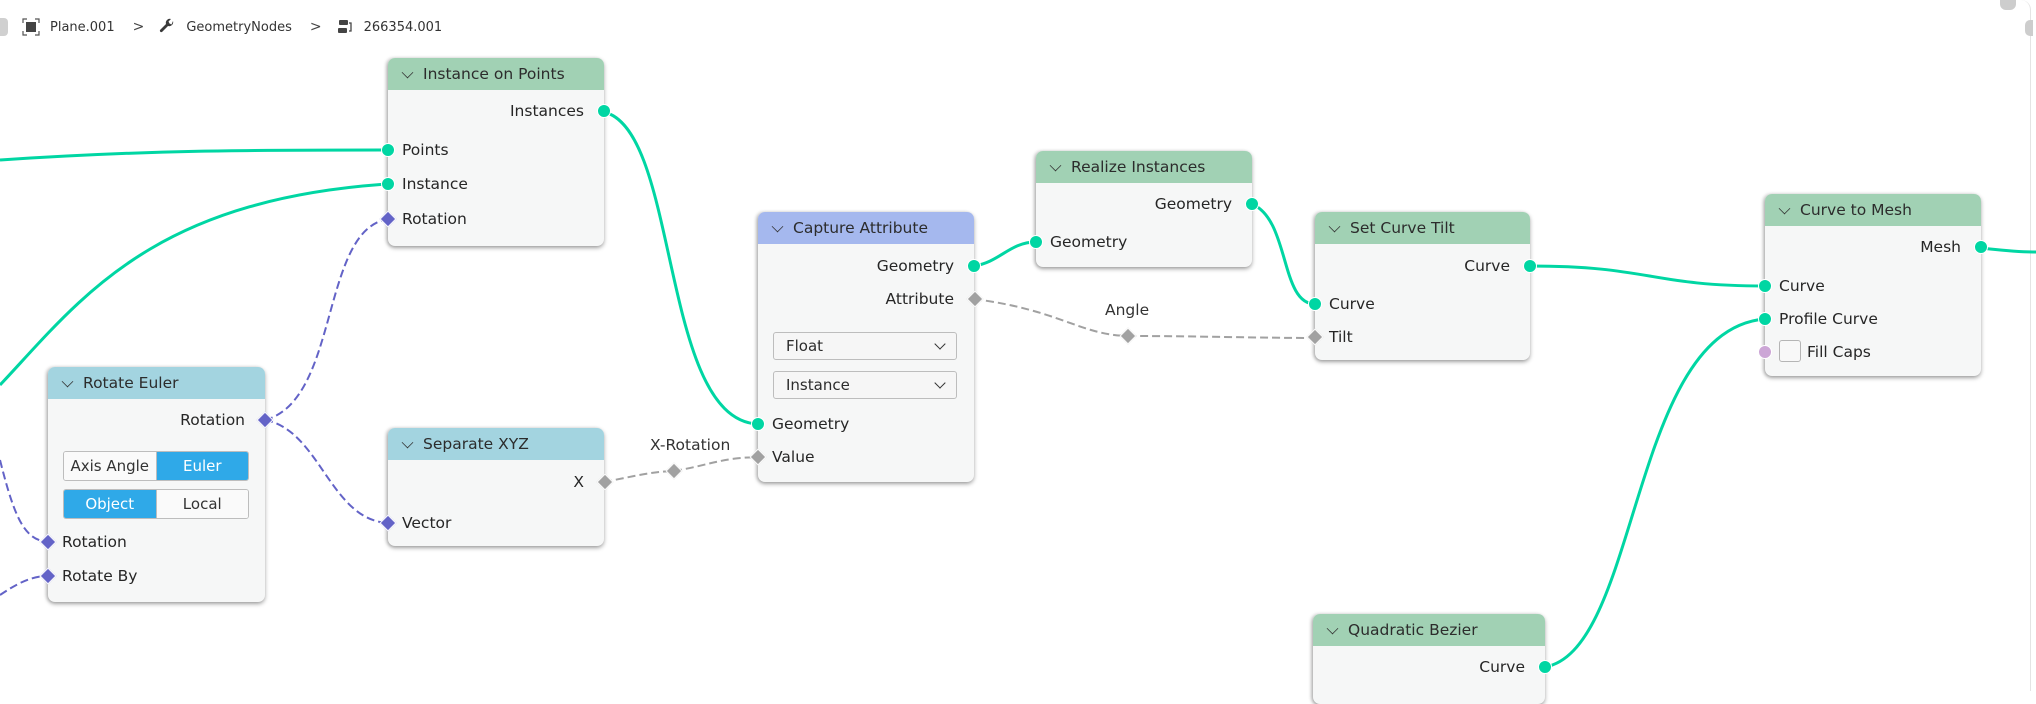 Image resolution: width=2036 pixels, height=704 pixels. What do you see at coordinates (265, 420) in the screenshot?
I see `output-socket-rotation` at bounding box center [265, 420].